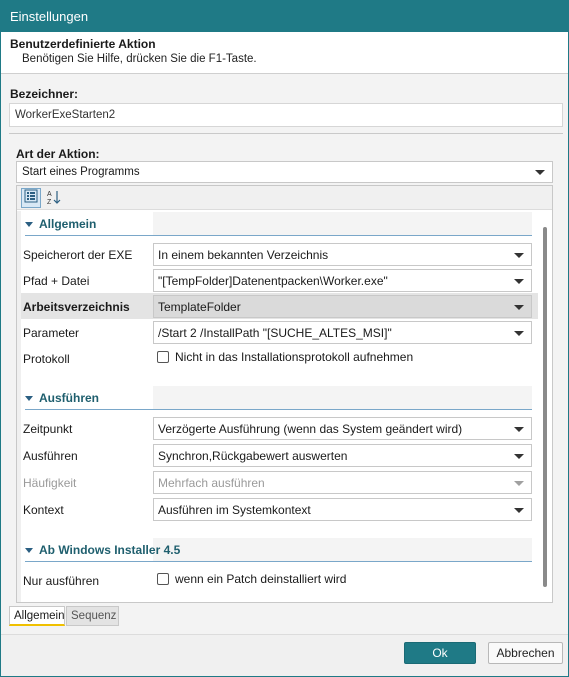 The image size is (569, 677). I want to click on action-type-select: Start eines Programms, so click(284, 172).